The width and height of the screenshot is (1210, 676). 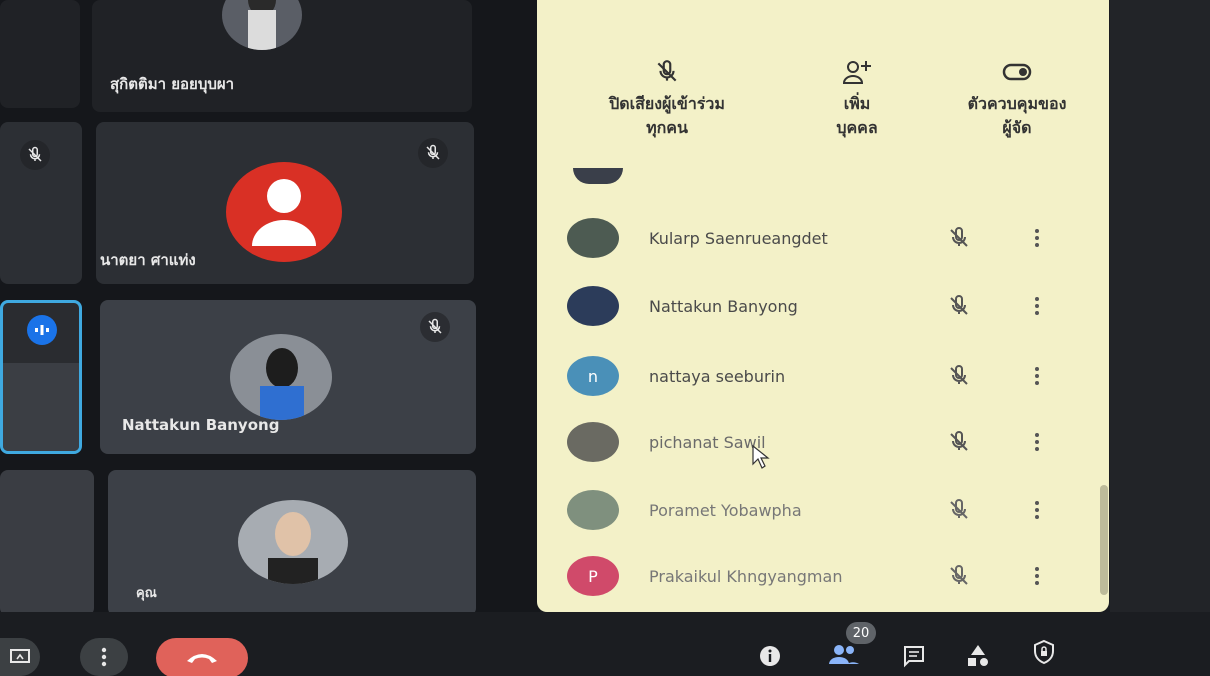 What do you see at coordinates (667, 103) in the screenshot?
I see `mute-all-label-1: ปิดเสียงผู้เข้าร่วม` at bounding box center [667, 103].